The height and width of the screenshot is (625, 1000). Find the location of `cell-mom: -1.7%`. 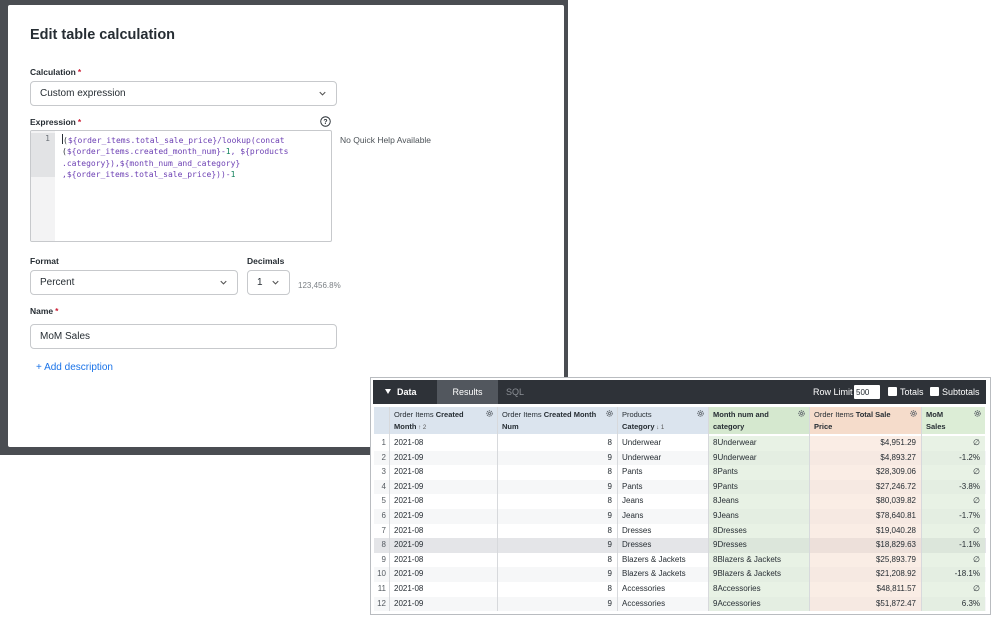

cell-mom: -1.7% is located at coordinates (953, 516).